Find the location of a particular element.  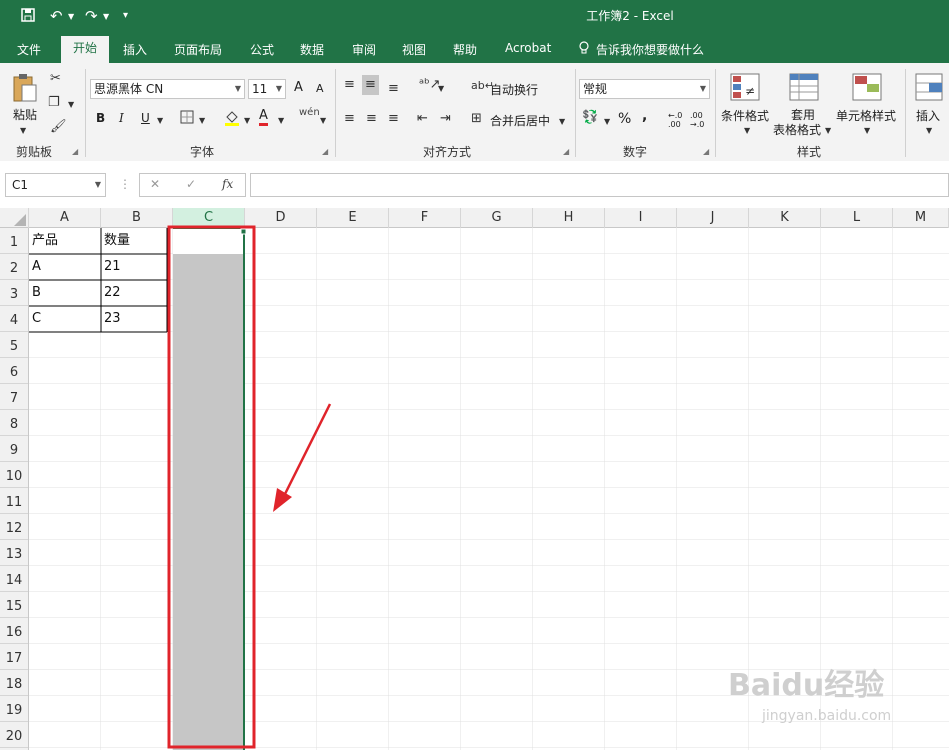

annotation-arrow-shaft is located at coordinates (306, 452).